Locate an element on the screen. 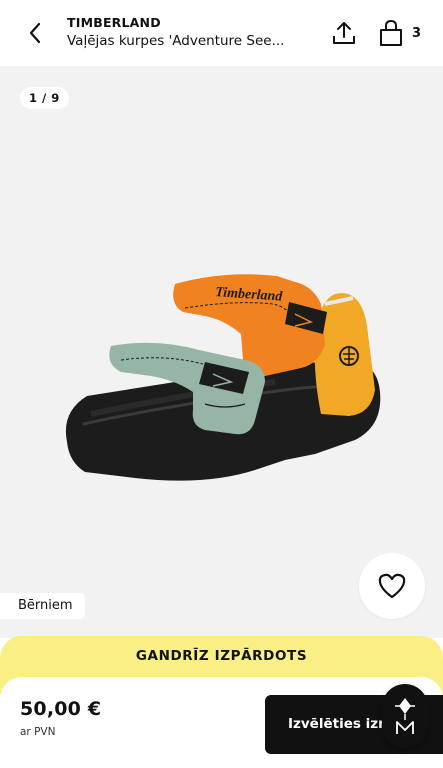  vat-note: ar PVN is located at coordinates (38, 732).